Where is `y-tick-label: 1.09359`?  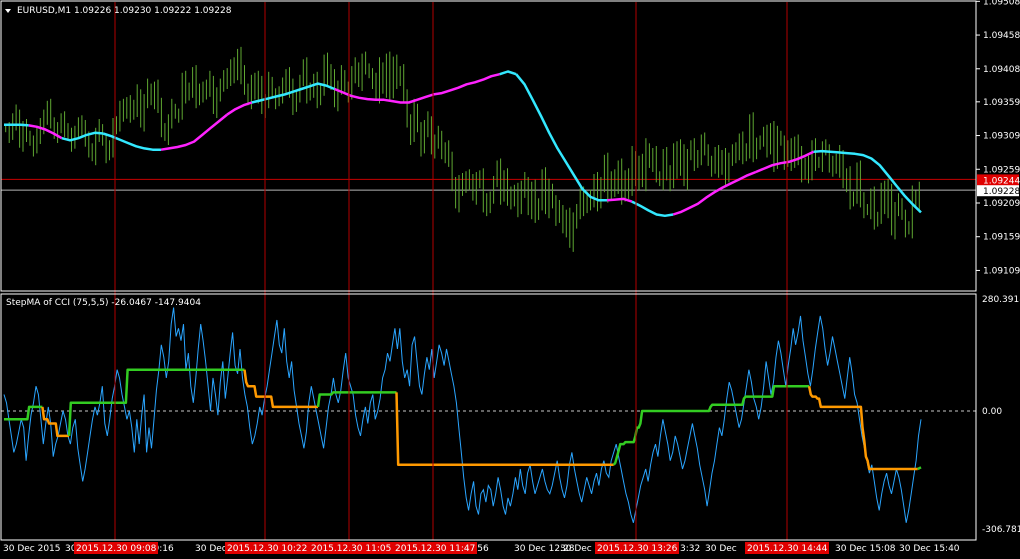 y-tick-label: 1.09359 is located at coordinates (1001, 103).